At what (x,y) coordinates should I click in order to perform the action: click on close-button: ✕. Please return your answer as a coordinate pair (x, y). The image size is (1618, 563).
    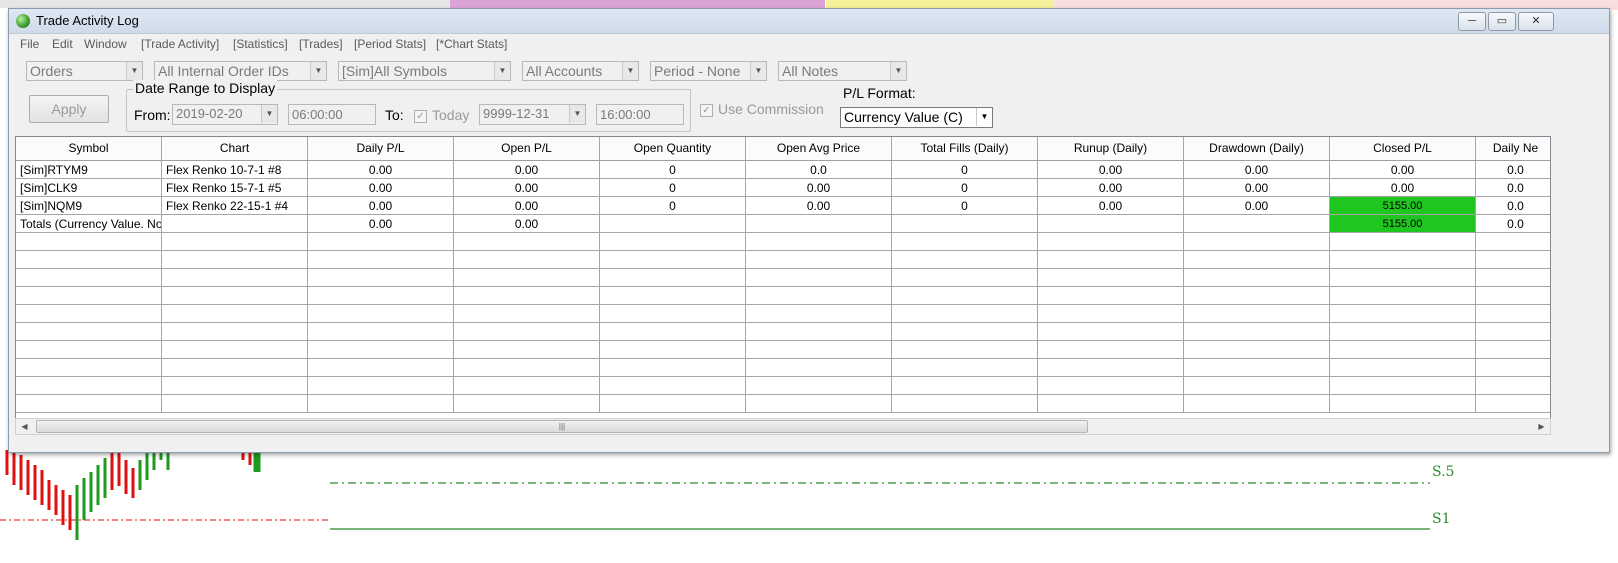
    Looking at the image, I should click on (1536, 21).